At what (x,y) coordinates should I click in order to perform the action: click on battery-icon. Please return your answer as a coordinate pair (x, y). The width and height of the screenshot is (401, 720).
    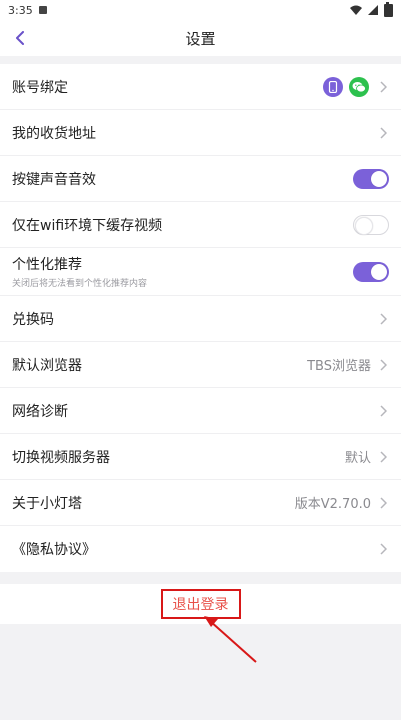
    Looking at the image, I should click on (388, 9).